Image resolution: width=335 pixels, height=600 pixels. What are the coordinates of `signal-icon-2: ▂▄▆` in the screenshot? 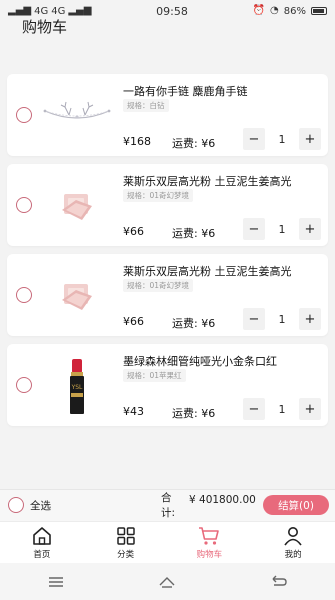 It's located at (80, 10).